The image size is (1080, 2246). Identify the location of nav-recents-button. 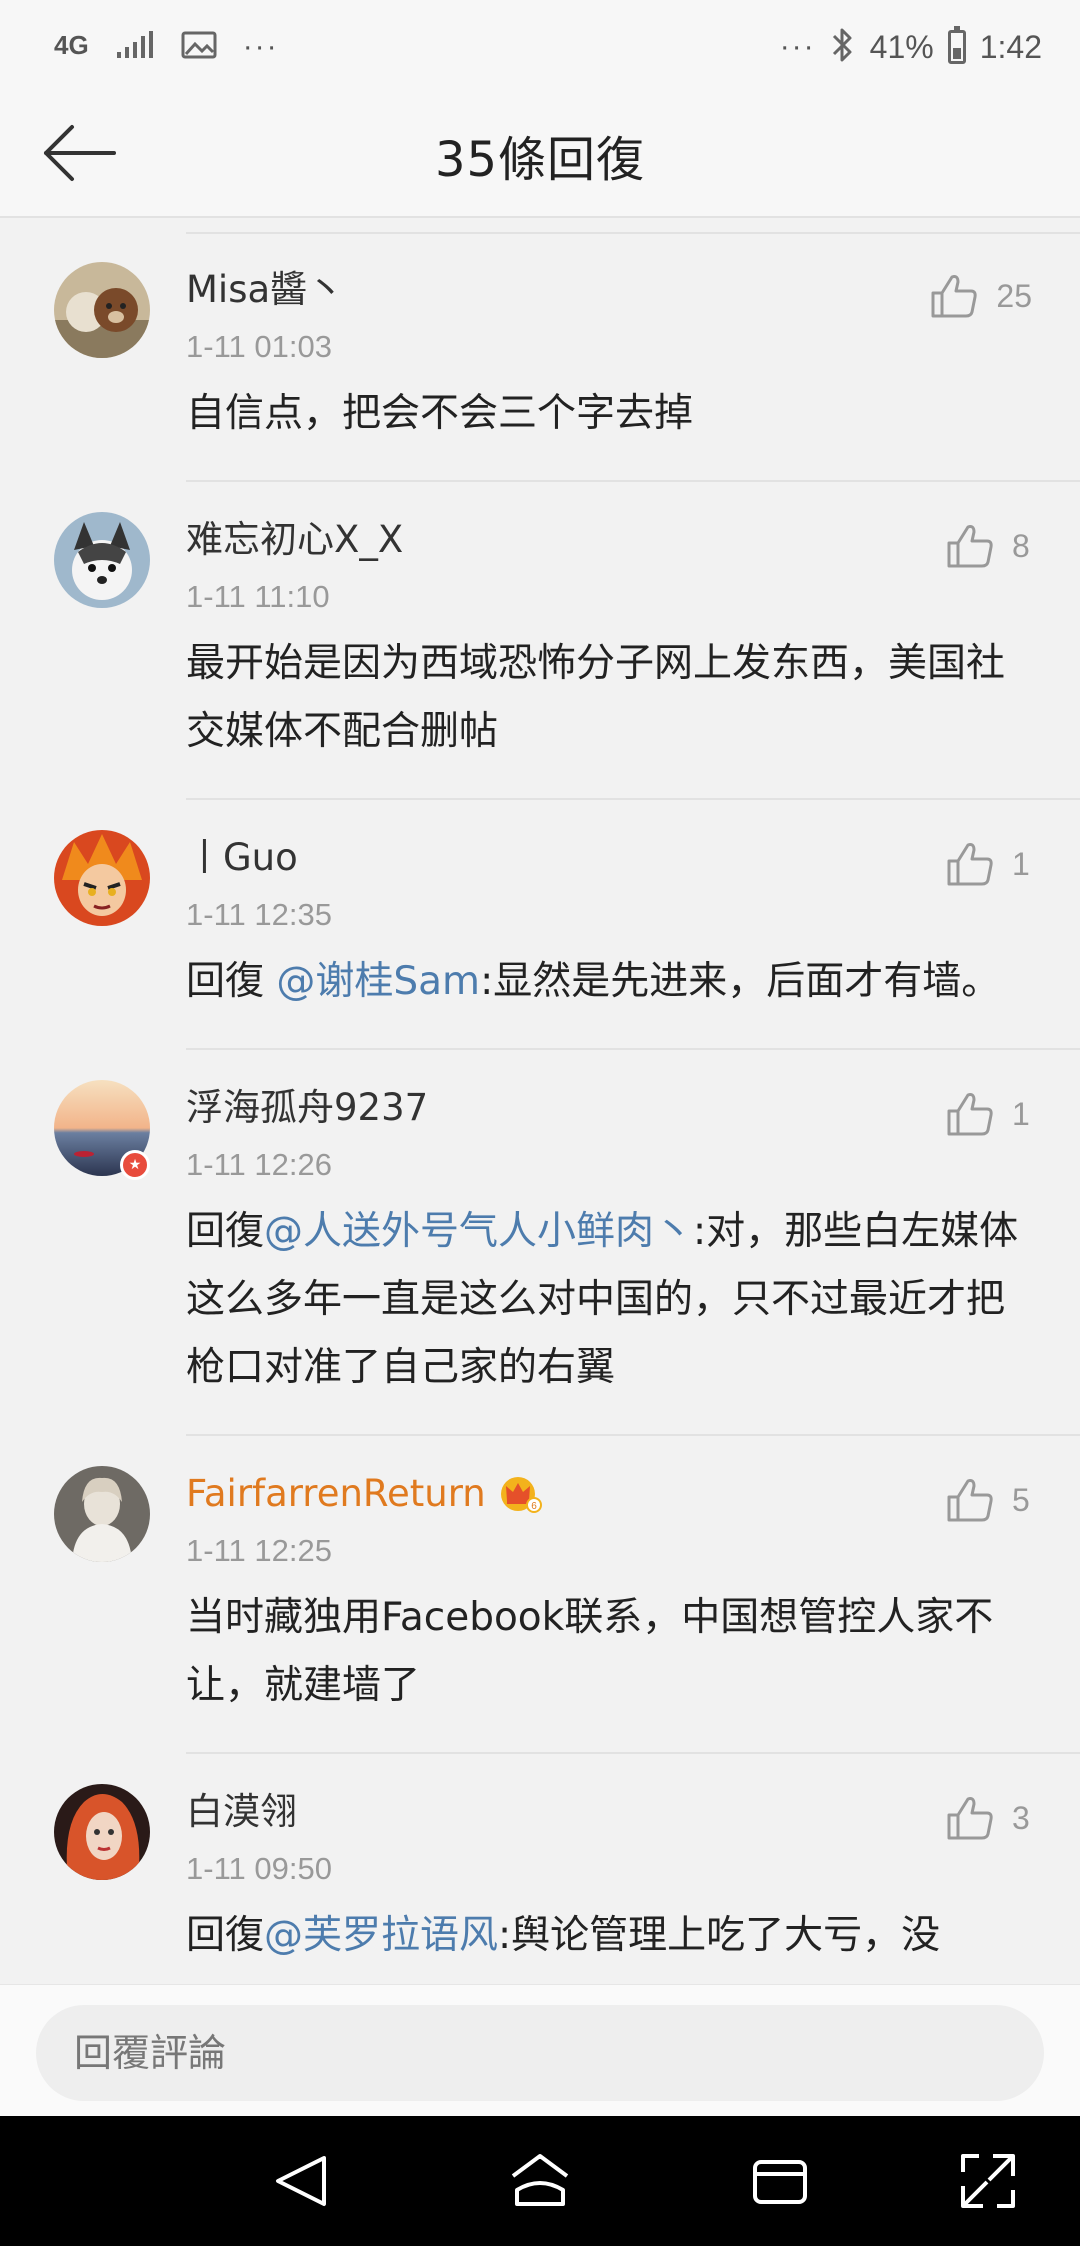
(780, 2181).